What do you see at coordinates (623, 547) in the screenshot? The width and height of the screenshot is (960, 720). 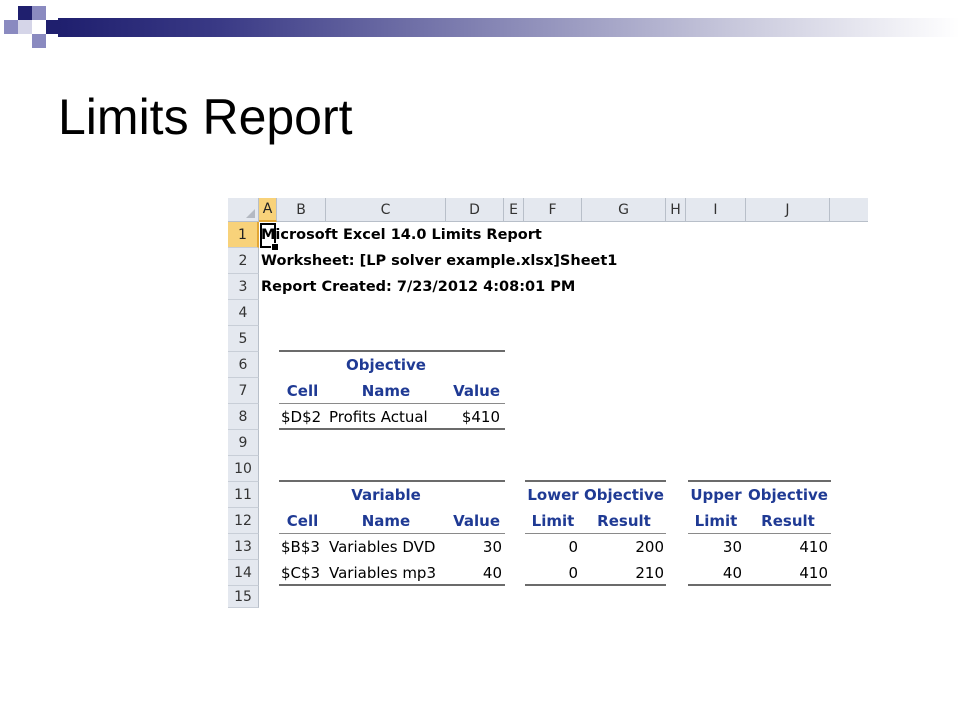 I see `lower-row-1-result: 200` at bounding box center [623, 547].